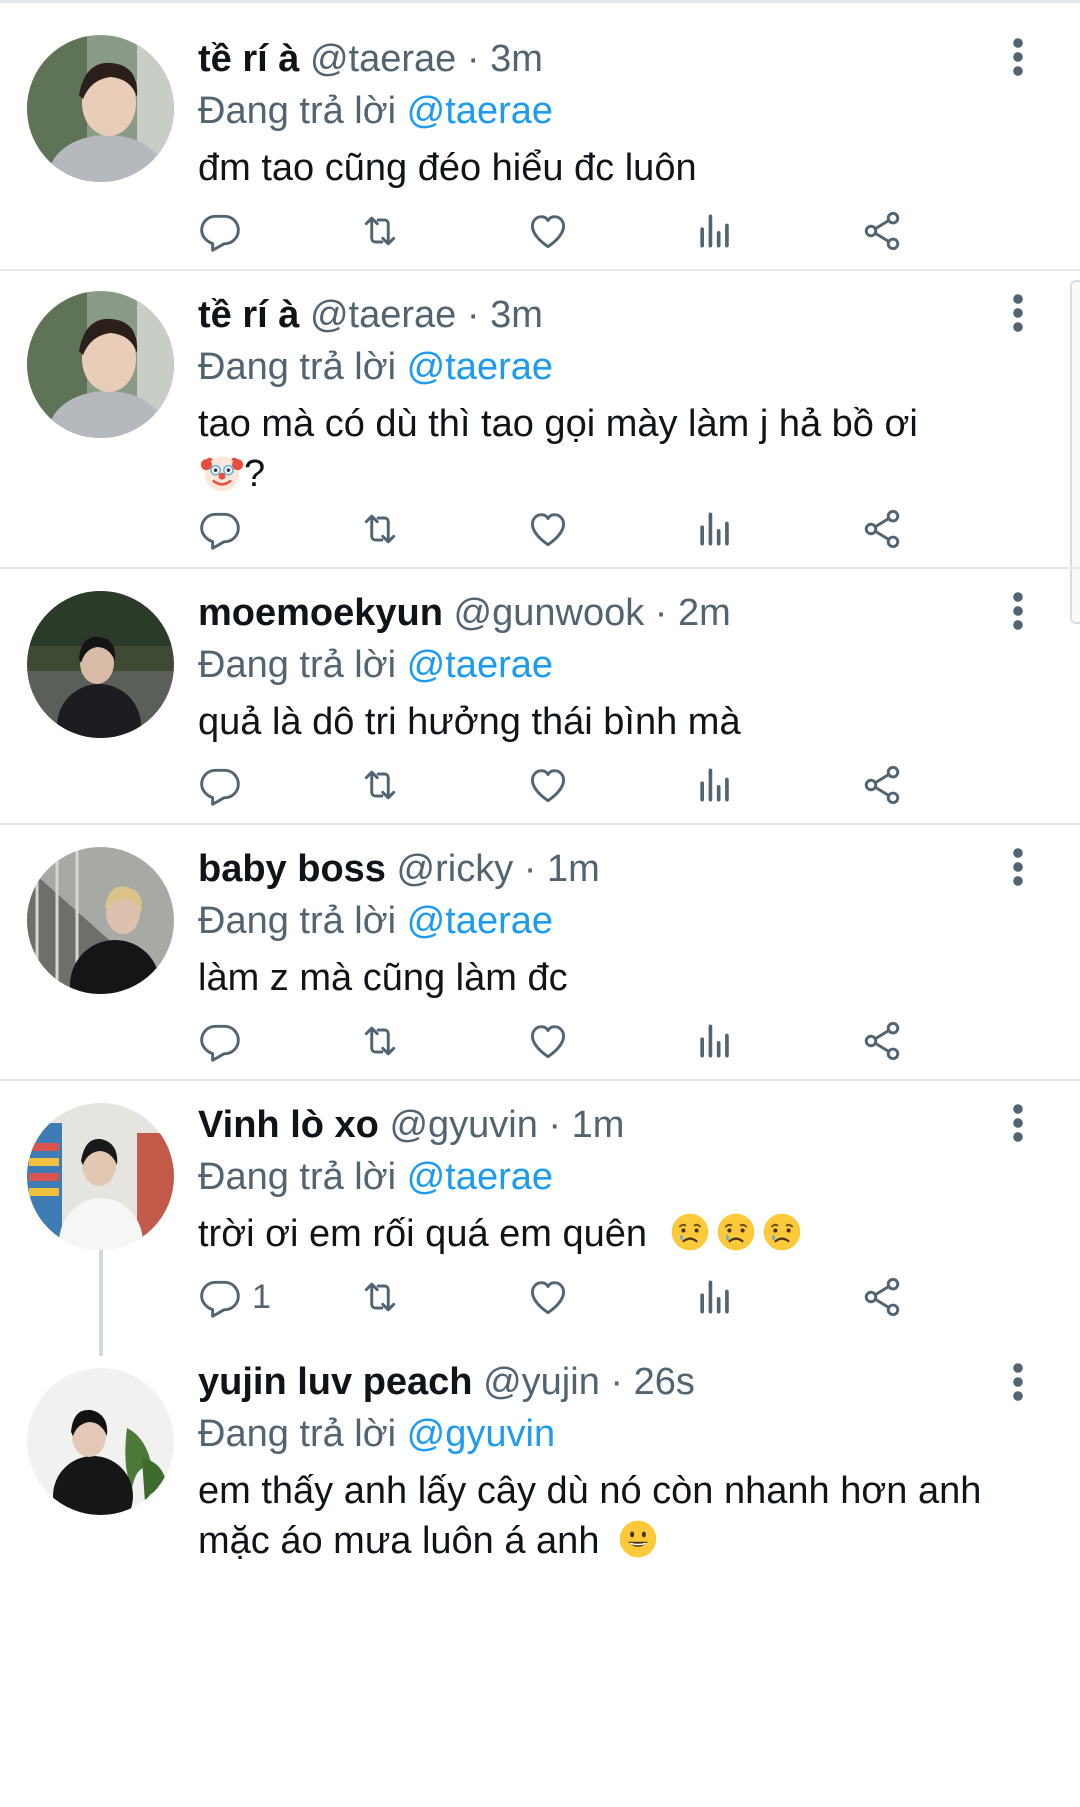 This screenshot has width=1080, height=1807. I want to click on user-handle: @gunwook, so click(549, 613).